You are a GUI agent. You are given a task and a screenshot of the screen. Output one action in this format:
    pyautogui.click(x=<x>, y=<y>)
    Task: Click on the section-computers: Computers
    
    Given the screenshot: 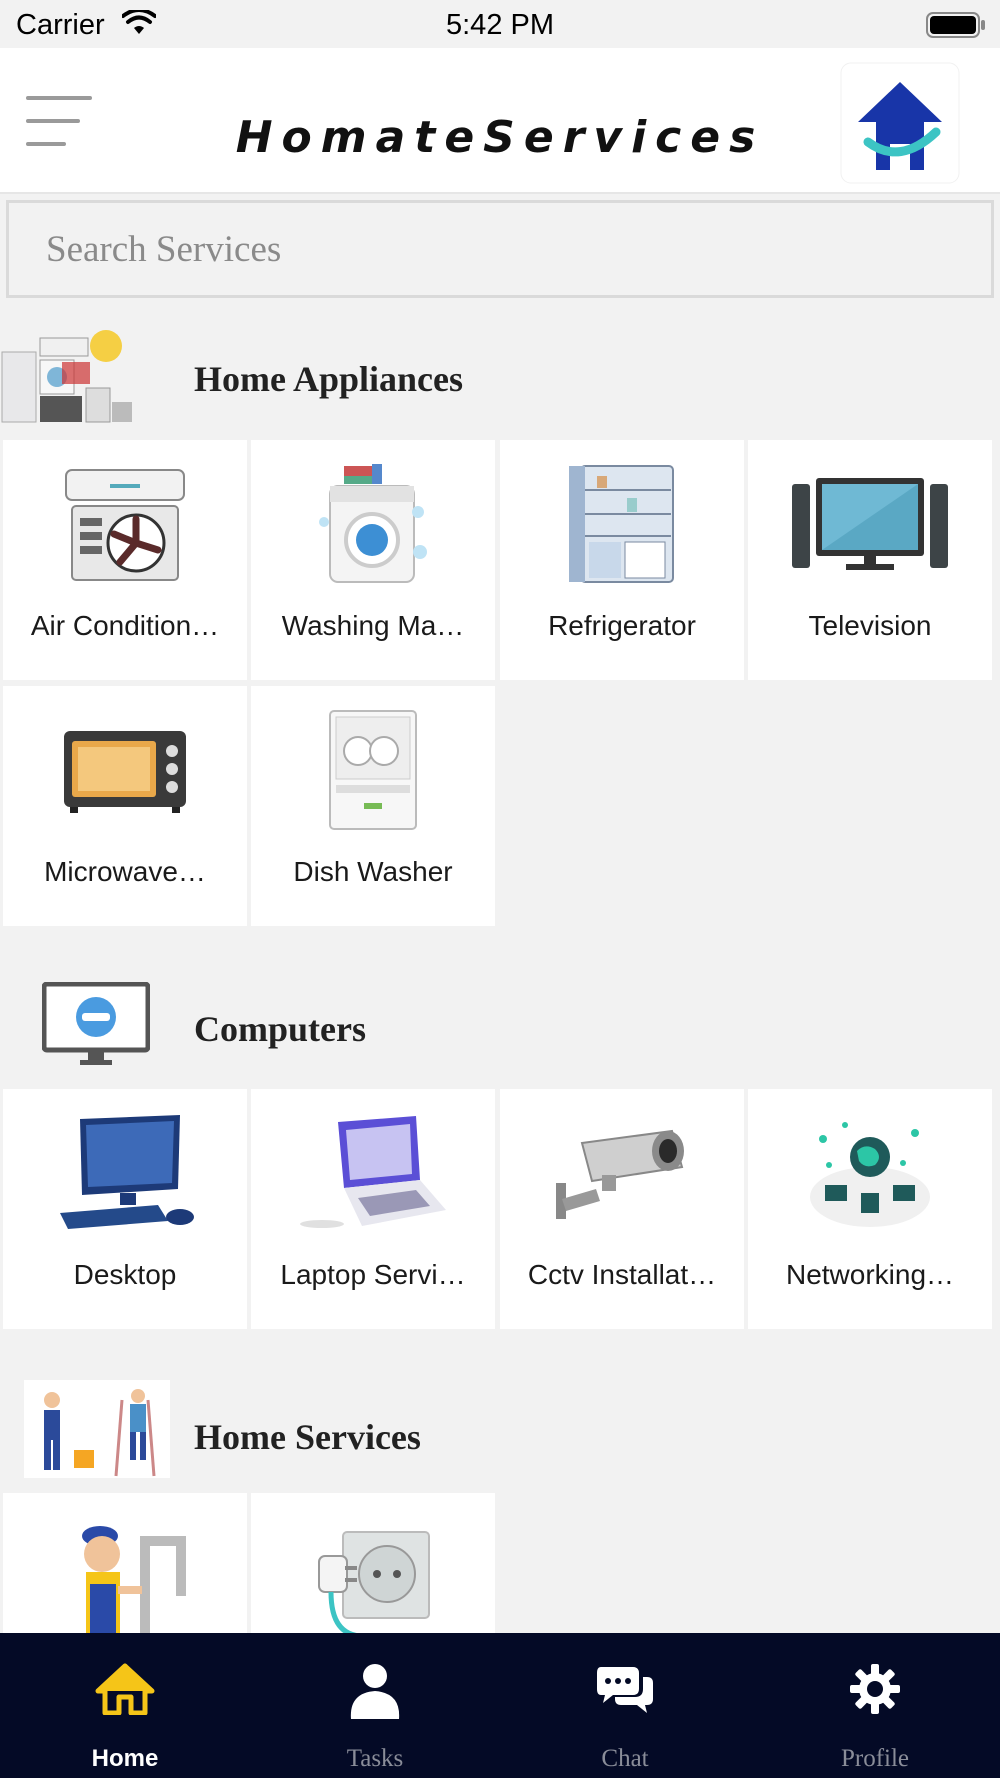 What is the action you would take?
    pyautogui.click(x=500, y=1020)
    